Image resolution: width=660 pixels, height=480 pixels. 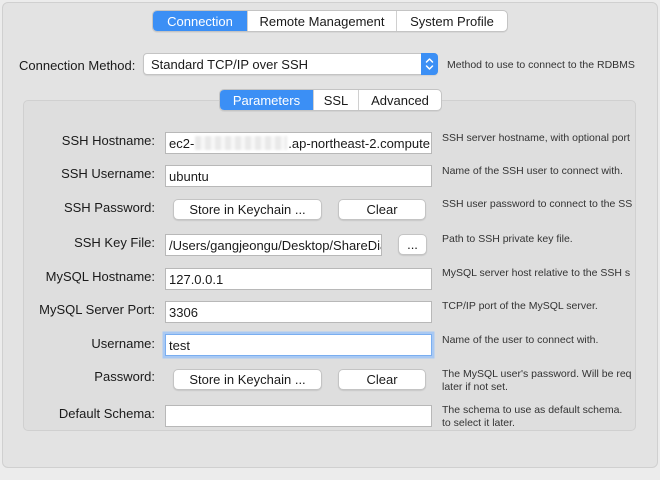 What do you see at coordinates (537, 374) in the screenshot?
I see `password-hint-line1: The MySQL user's password. Will be req` at bounding box center [537, 374].